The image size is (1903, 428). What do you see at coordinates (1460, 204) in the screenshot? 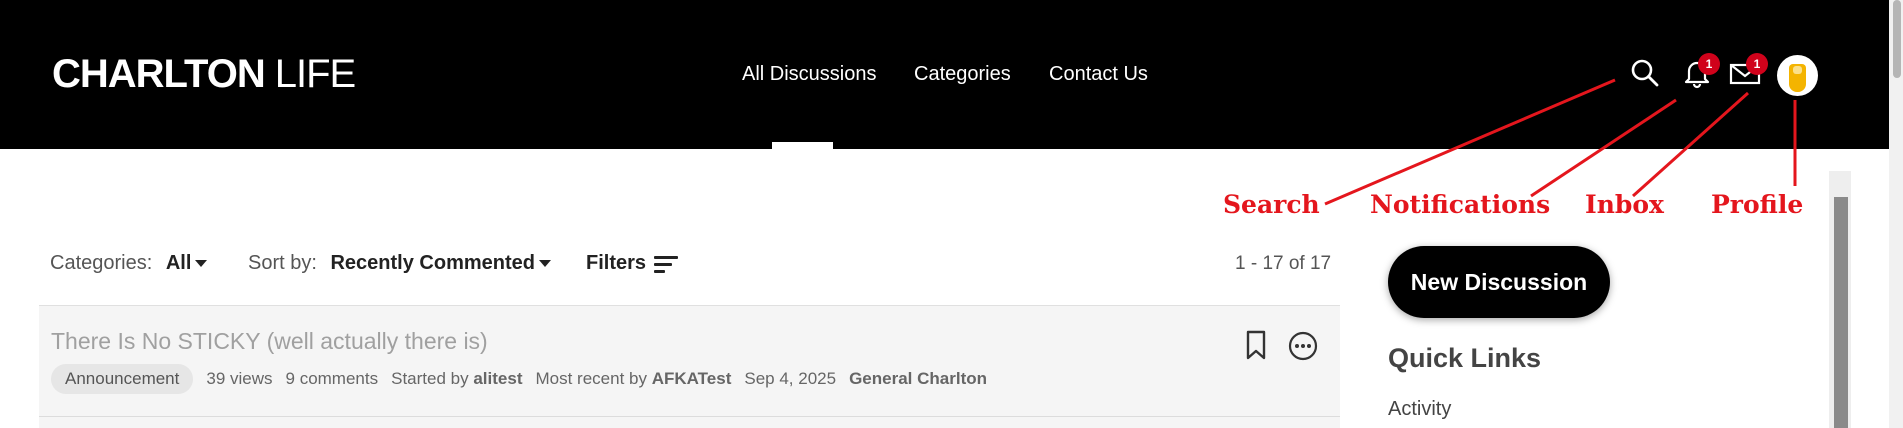
I see `annotation-notifications: Notifications` at bounding box center [1460, 204].